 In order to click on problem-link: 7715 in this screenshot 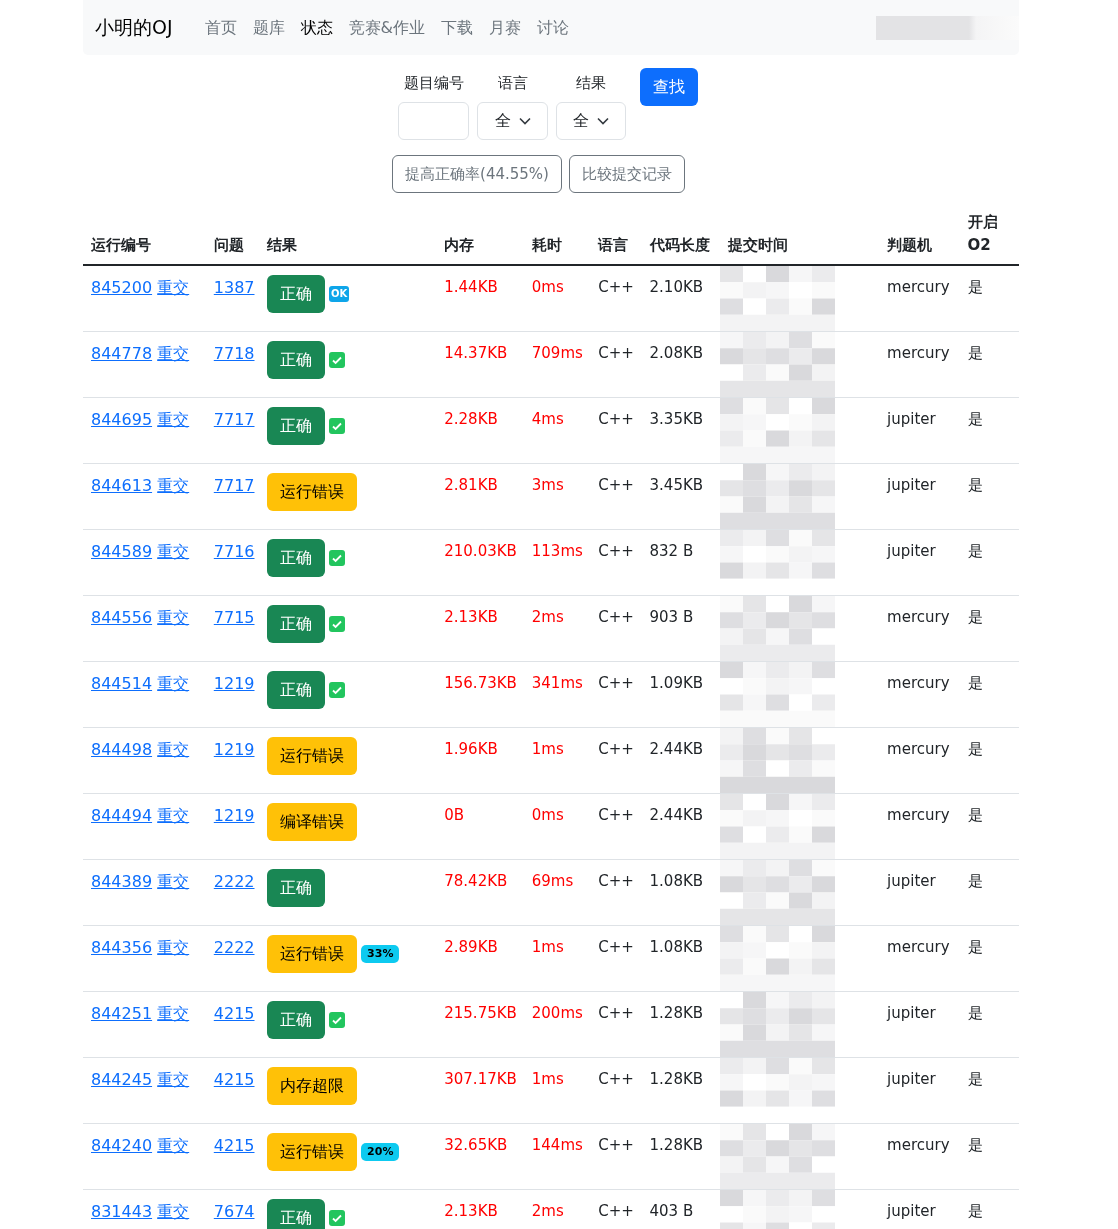, I will do `click(234, 617)`.